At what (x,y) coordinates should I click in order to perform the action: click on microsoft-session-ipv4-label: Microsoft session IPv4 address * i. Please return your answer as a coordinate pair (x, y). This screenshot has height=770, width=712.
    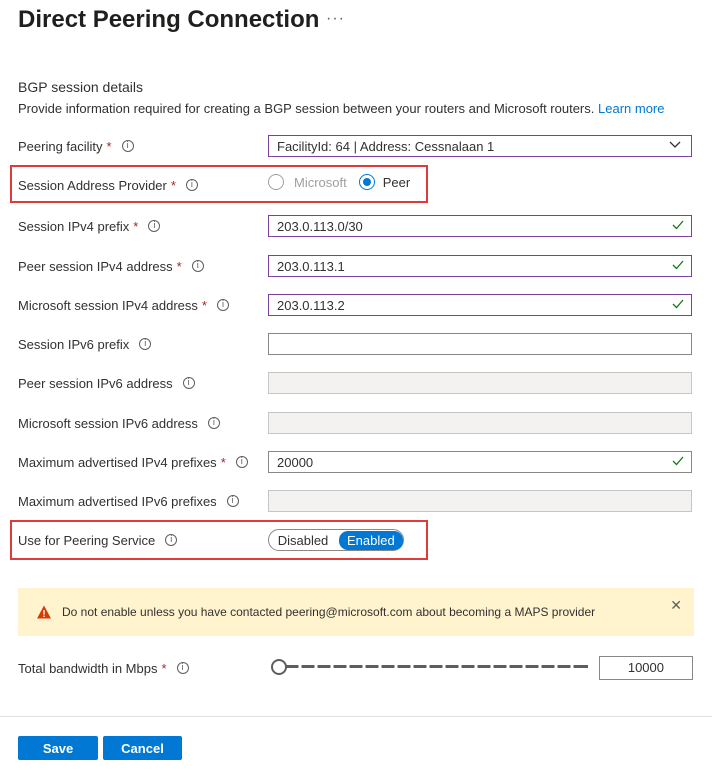
    Looking at the image, I should click on (123, 305).